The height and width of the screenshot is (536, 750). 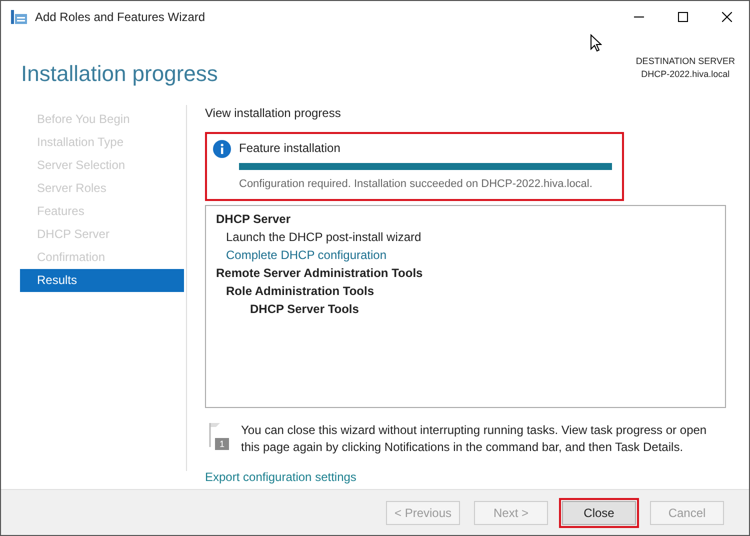 I want to click on destination-label: DESTINATION SERVER, so click(x=685, y=61).